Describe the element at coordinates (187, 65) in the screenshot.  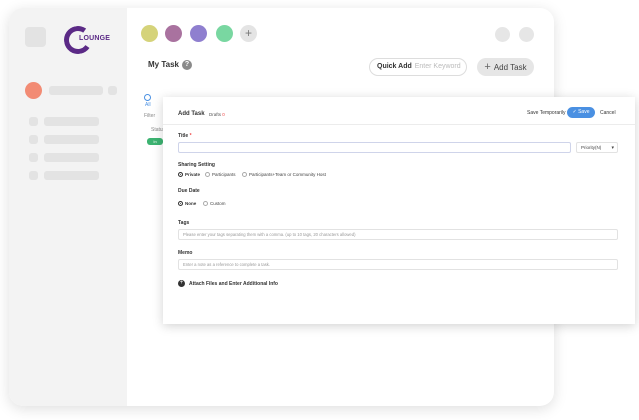
I see `help-icon: ?` at that location.